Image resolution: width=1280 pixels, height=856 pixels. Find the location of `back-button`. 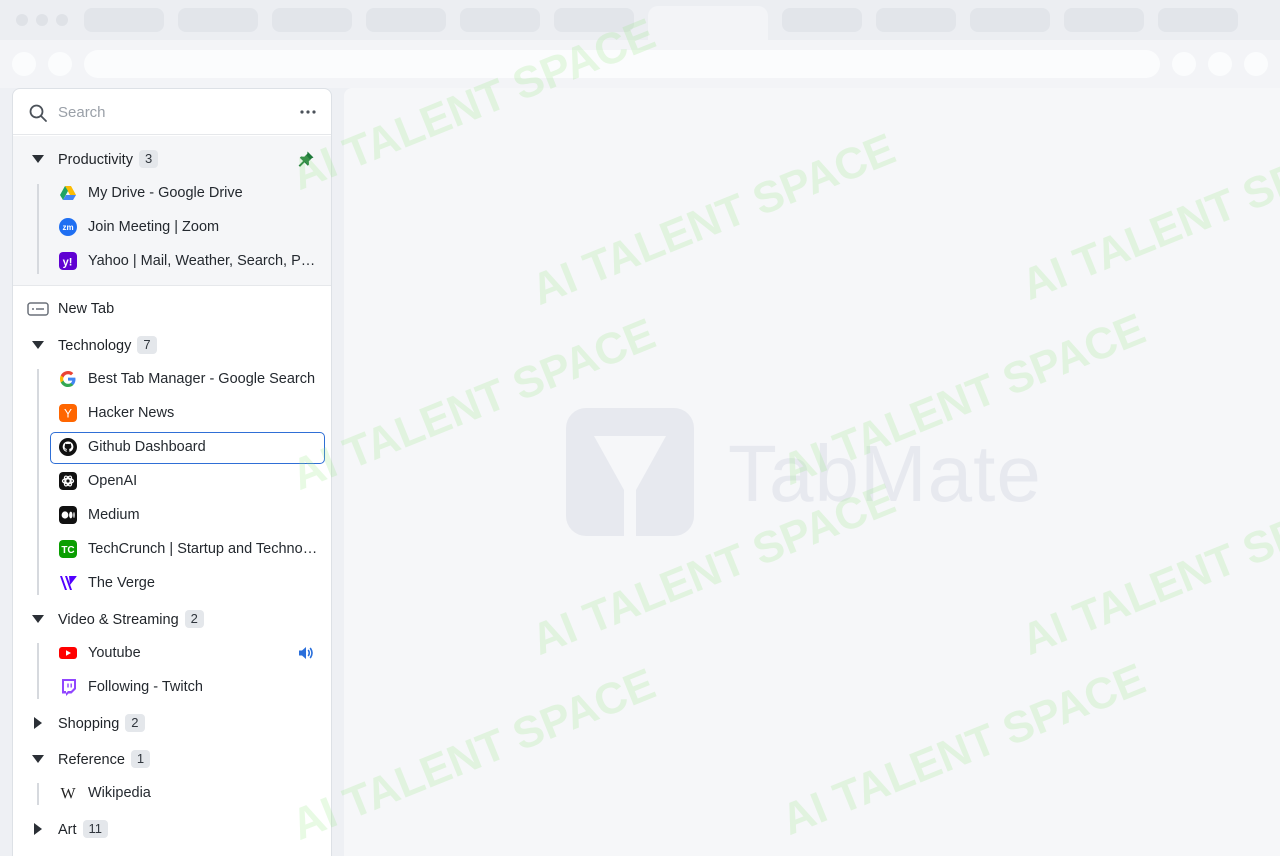

back-button is located at coordinates (24, 64).